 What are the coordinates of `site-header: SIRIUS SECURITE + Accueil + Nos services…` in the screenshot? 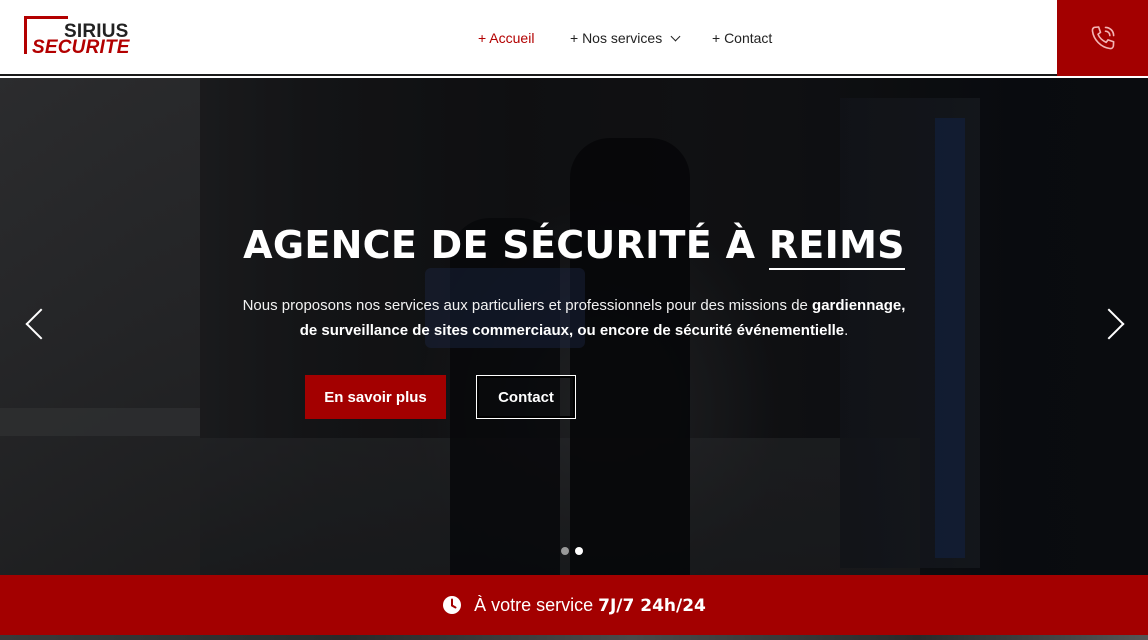 It's located at (574, 38).